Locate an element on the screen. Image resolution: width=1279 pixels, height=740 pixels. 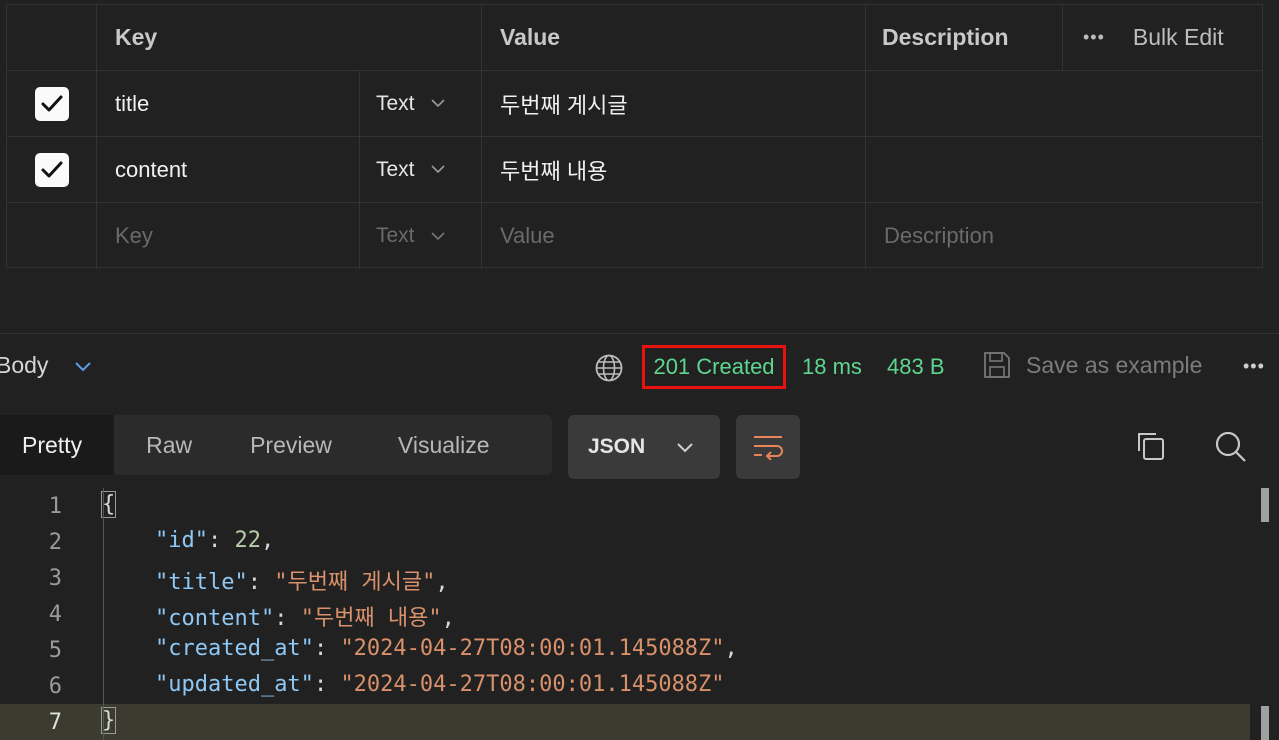
json-value: 22 is located at coordinates (247, 540).